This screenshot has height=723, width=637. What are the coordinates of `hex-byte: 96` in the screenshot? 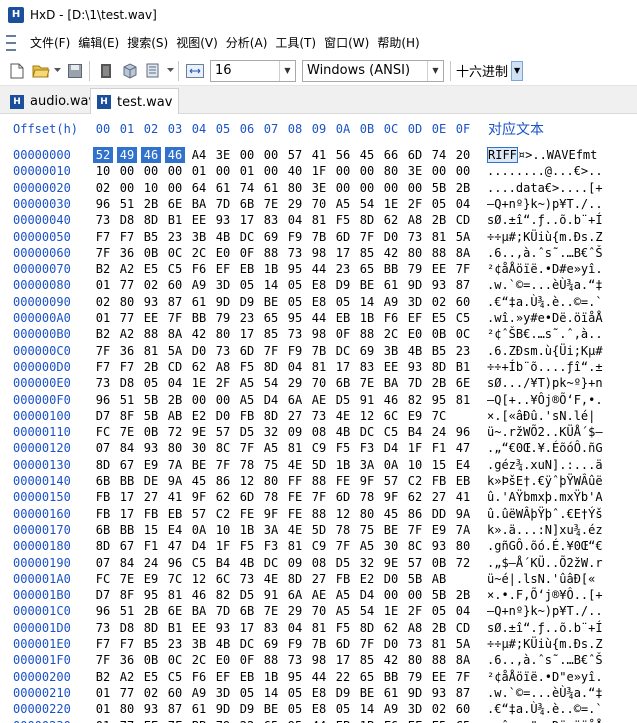 It's located at (463, 432).